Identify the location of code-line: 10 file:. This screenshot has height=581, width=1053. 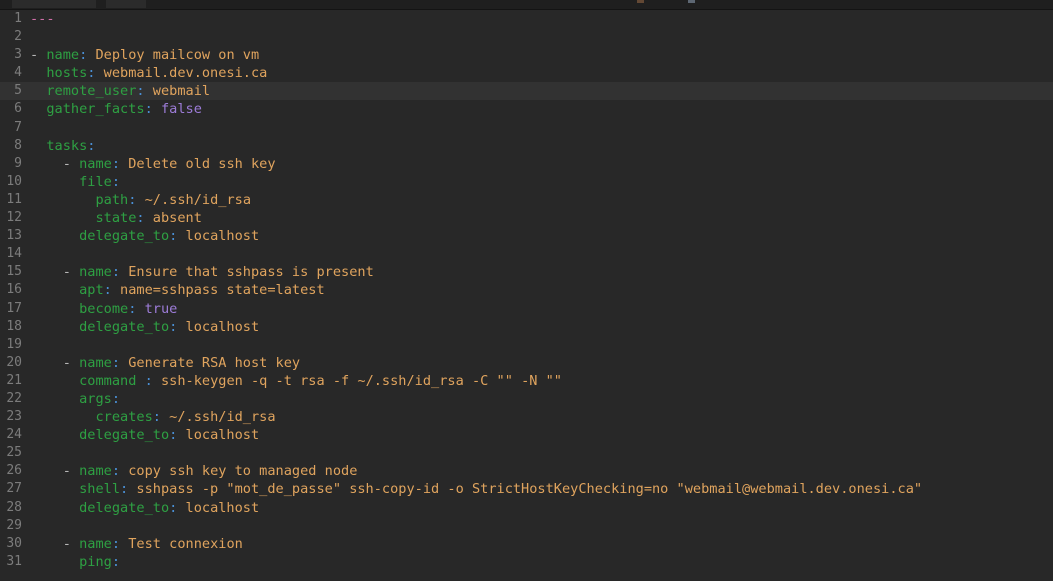
(526, 182).